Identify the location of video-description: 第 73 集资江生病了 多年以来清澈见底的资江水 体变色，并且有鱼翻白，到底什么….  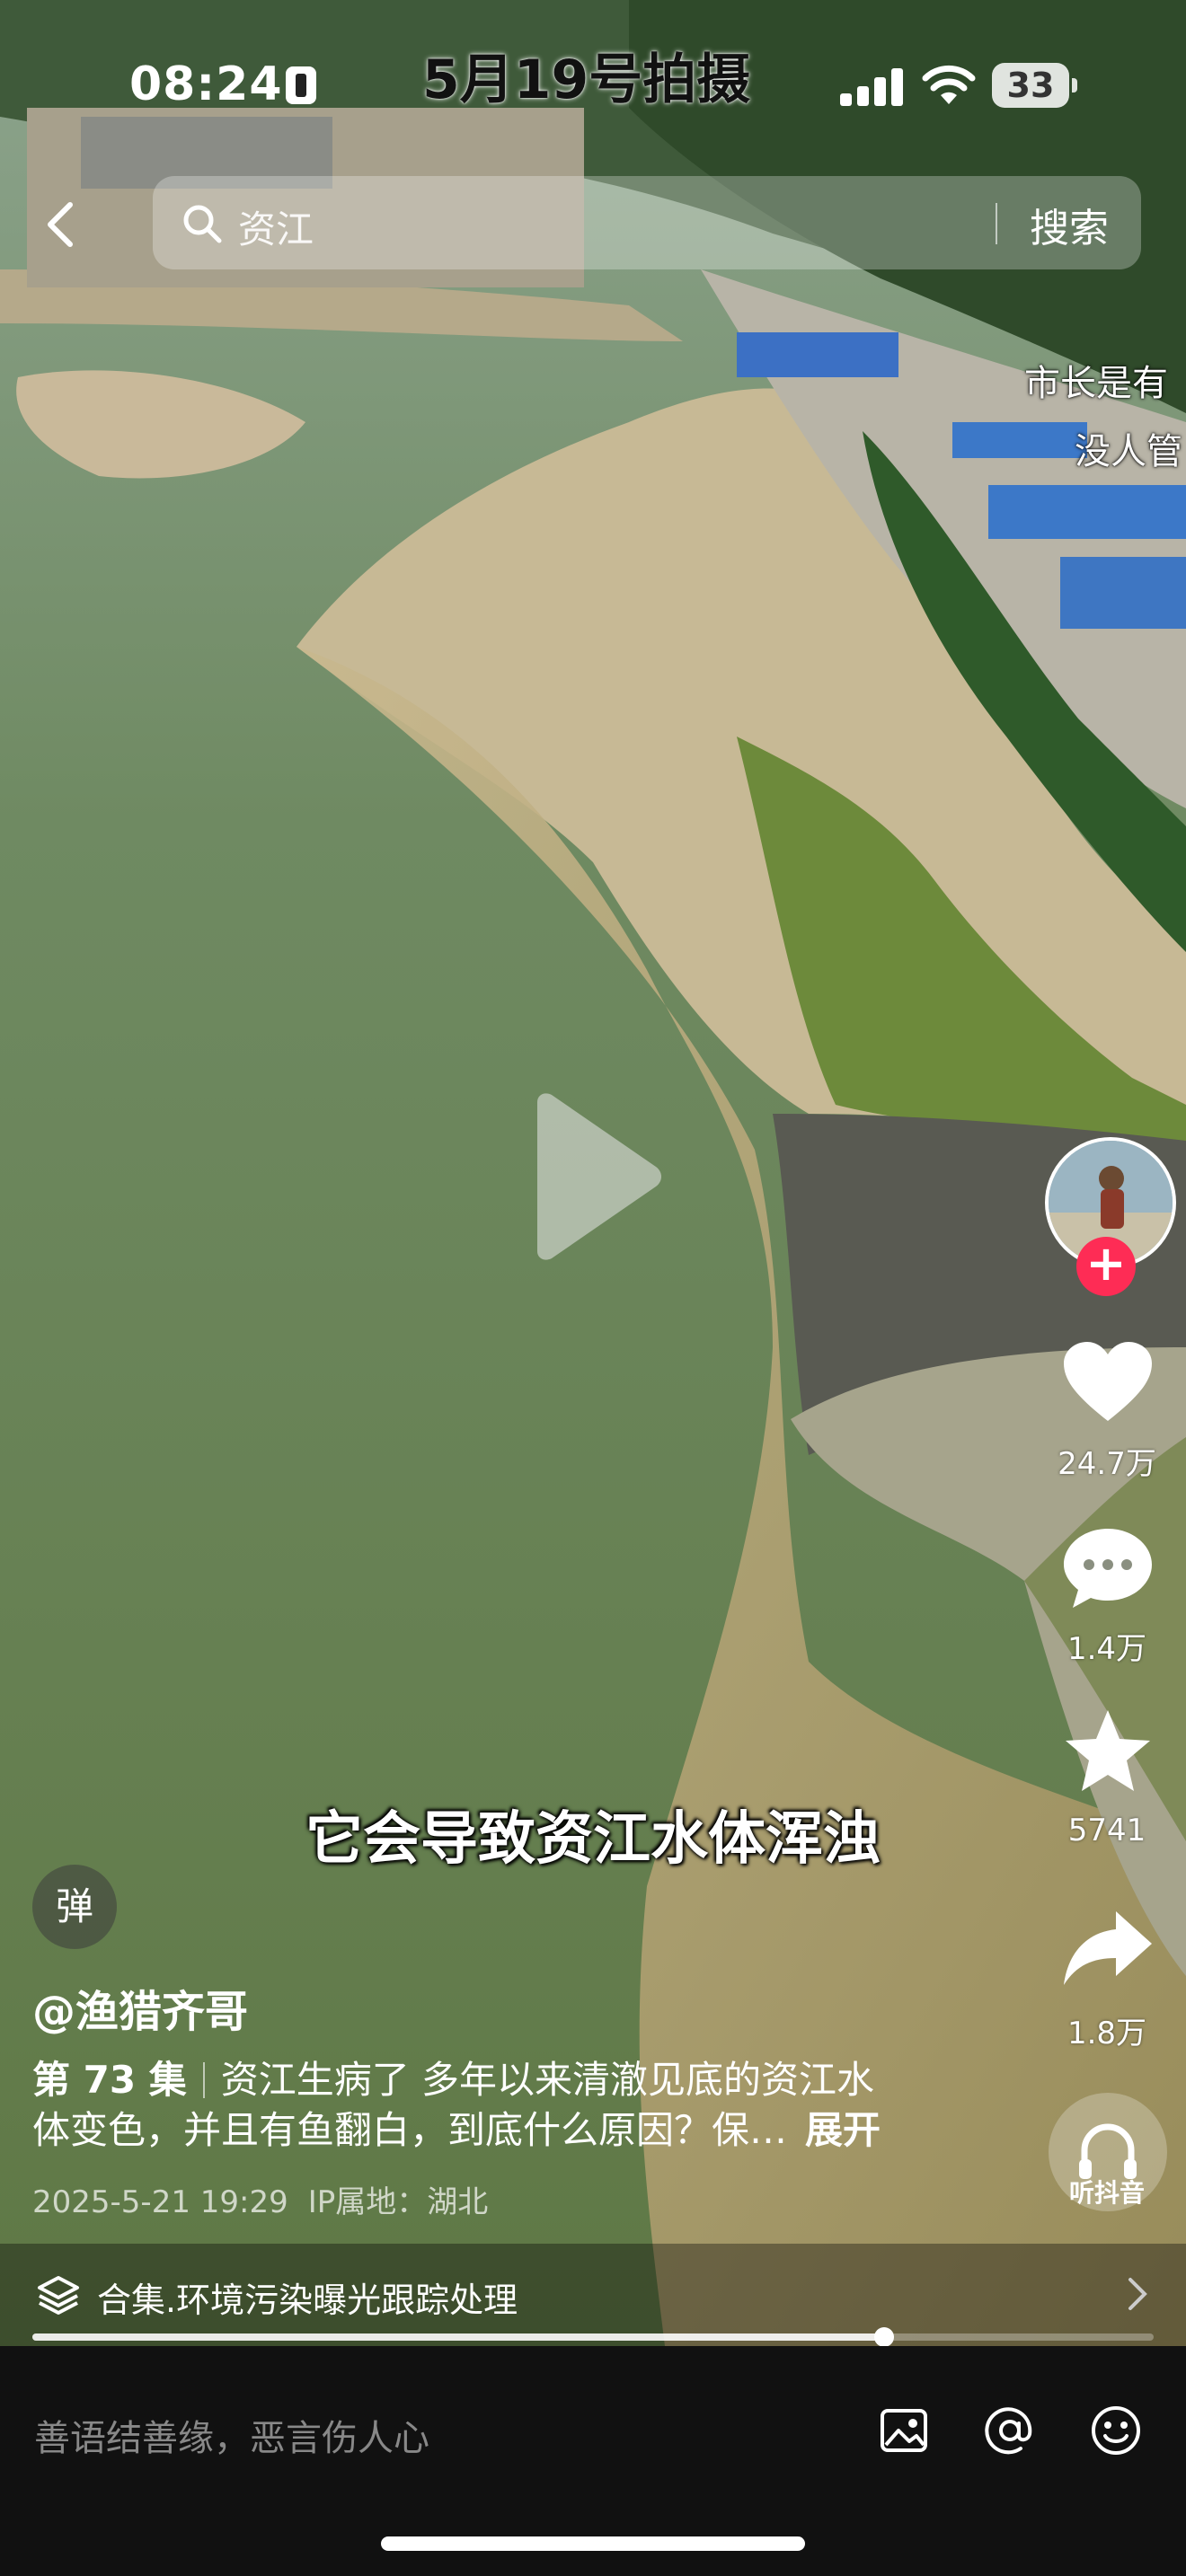
(486, 2105).